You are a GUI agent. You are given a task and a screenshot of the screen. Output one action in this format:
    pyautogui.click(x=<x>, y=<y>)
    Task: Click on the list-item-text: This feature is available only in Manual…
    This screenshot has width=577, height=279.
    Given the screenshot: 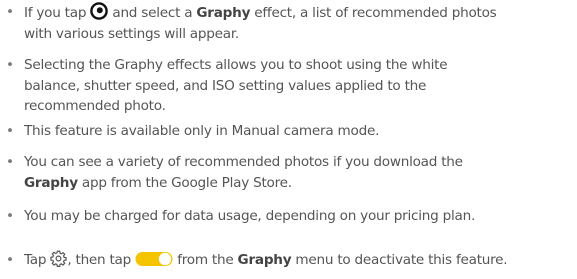 What is the action you would take?
    pyautogui.click(x=202, y=131)
    